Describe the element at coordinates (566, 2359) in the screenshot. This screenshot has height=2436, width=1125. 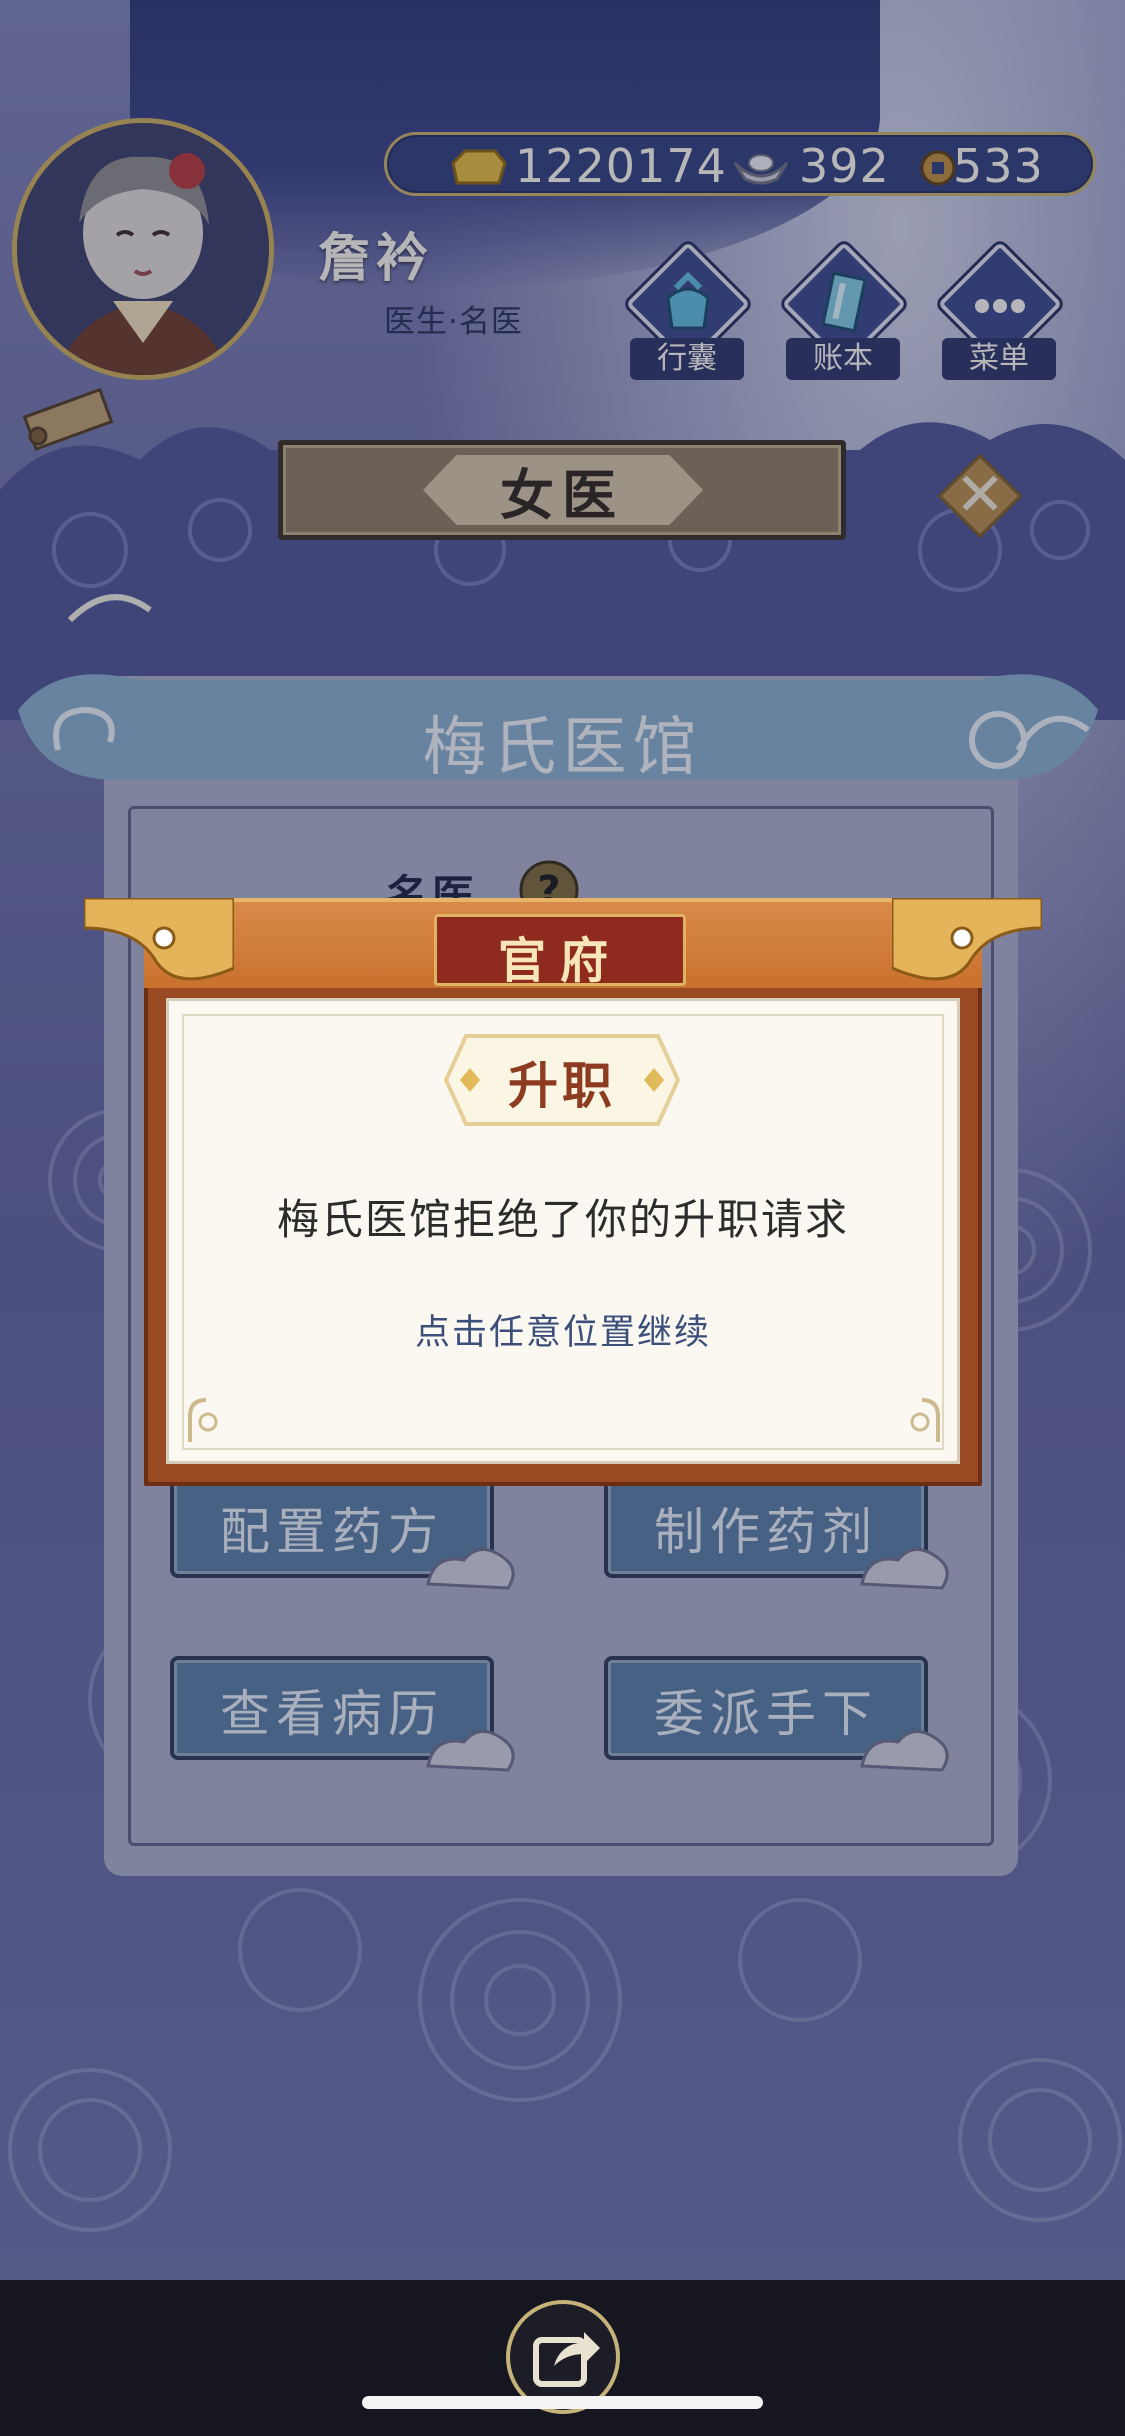
I see `share-icon` at that location.